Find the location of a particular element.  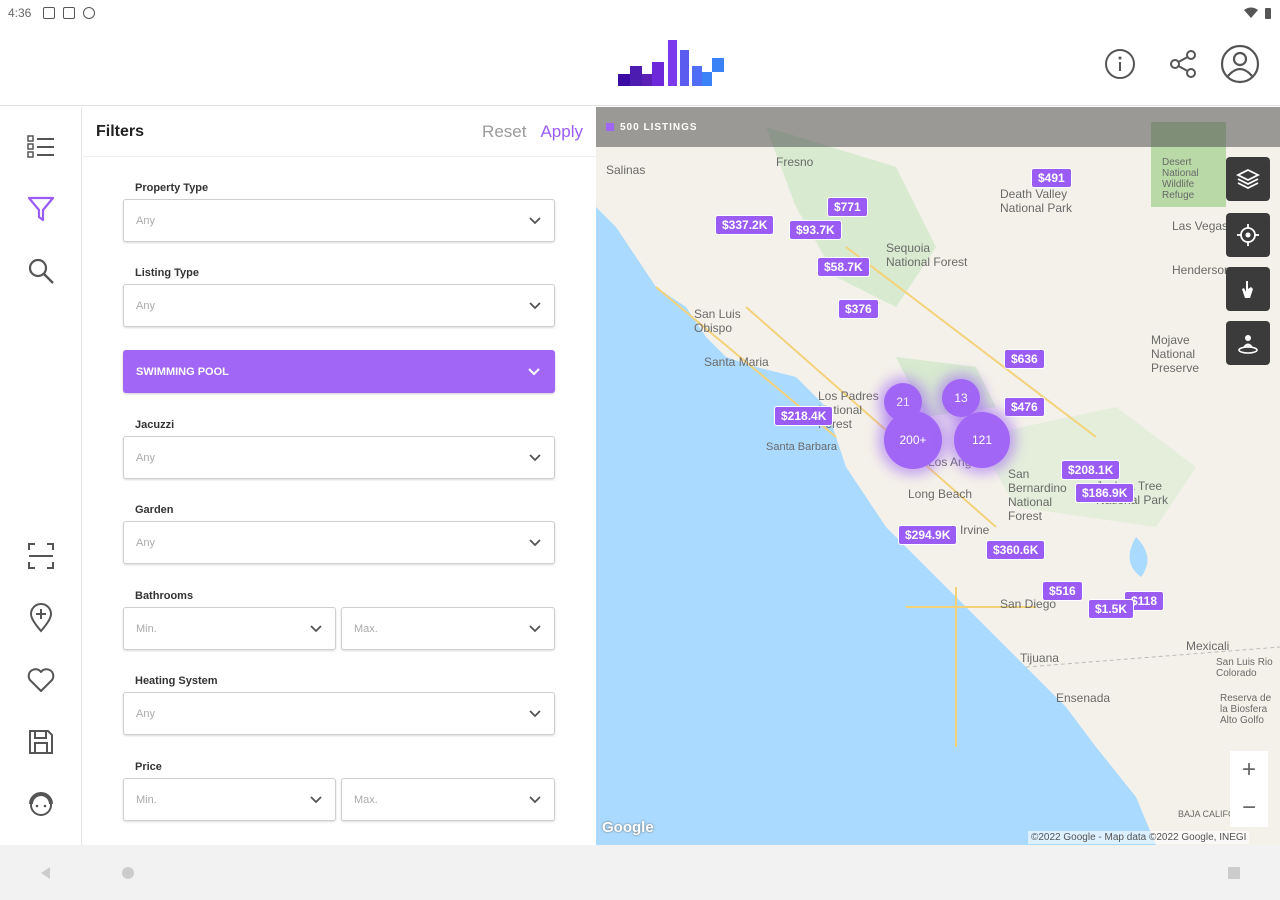

map-place-label: Mexicali is located at coordinates (1208, 646).